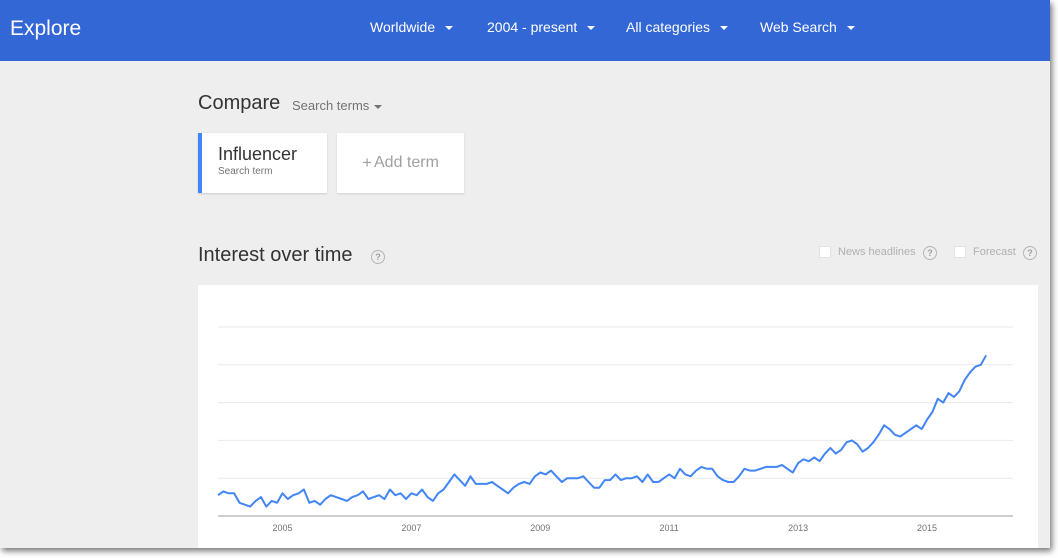 This screenshot has width=1058, height=558. I want to click on add-term-label: Add term, so click(406, 162).